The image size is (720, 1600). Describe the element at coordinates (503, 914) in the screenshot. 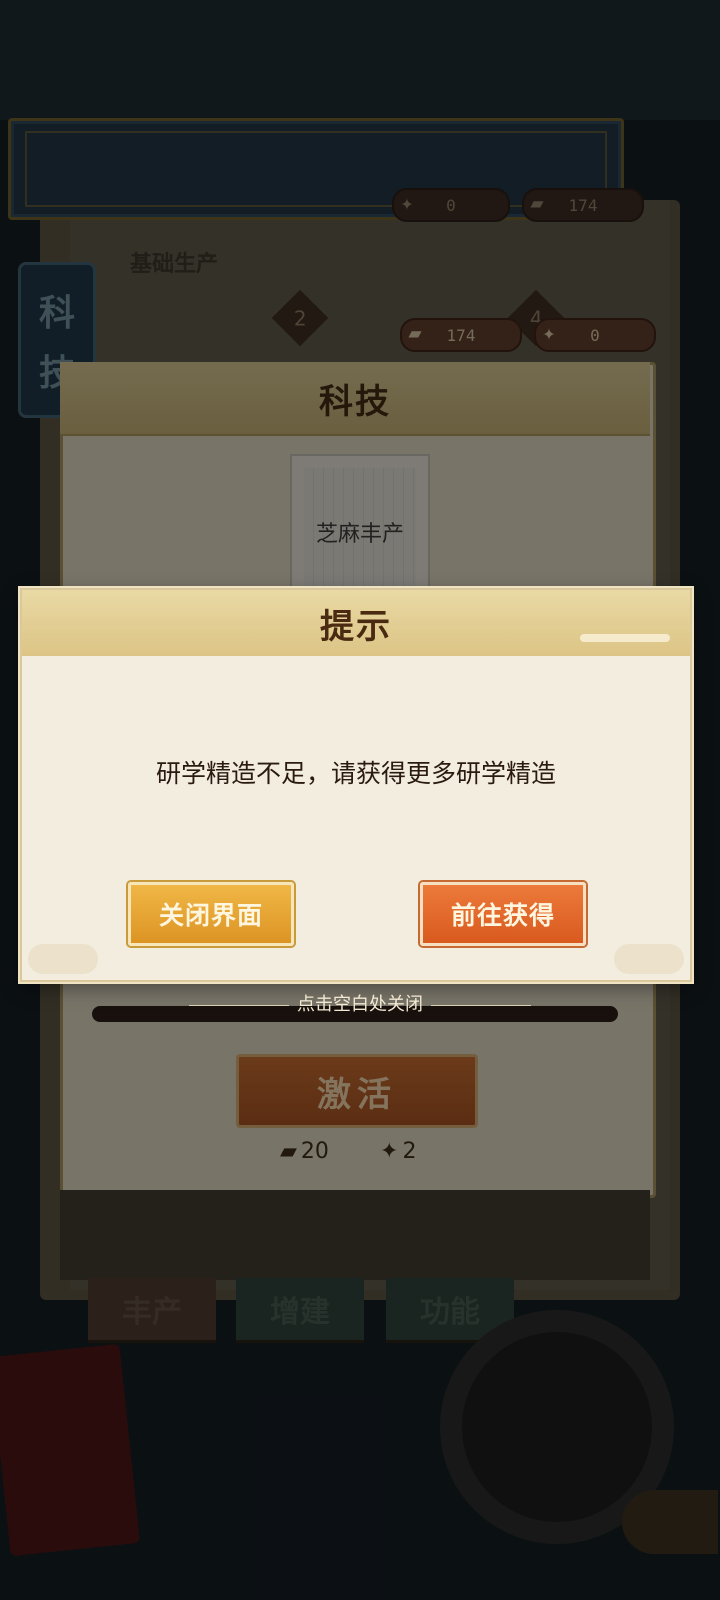

I see `go-obtain-button: 前往获得` at that location.